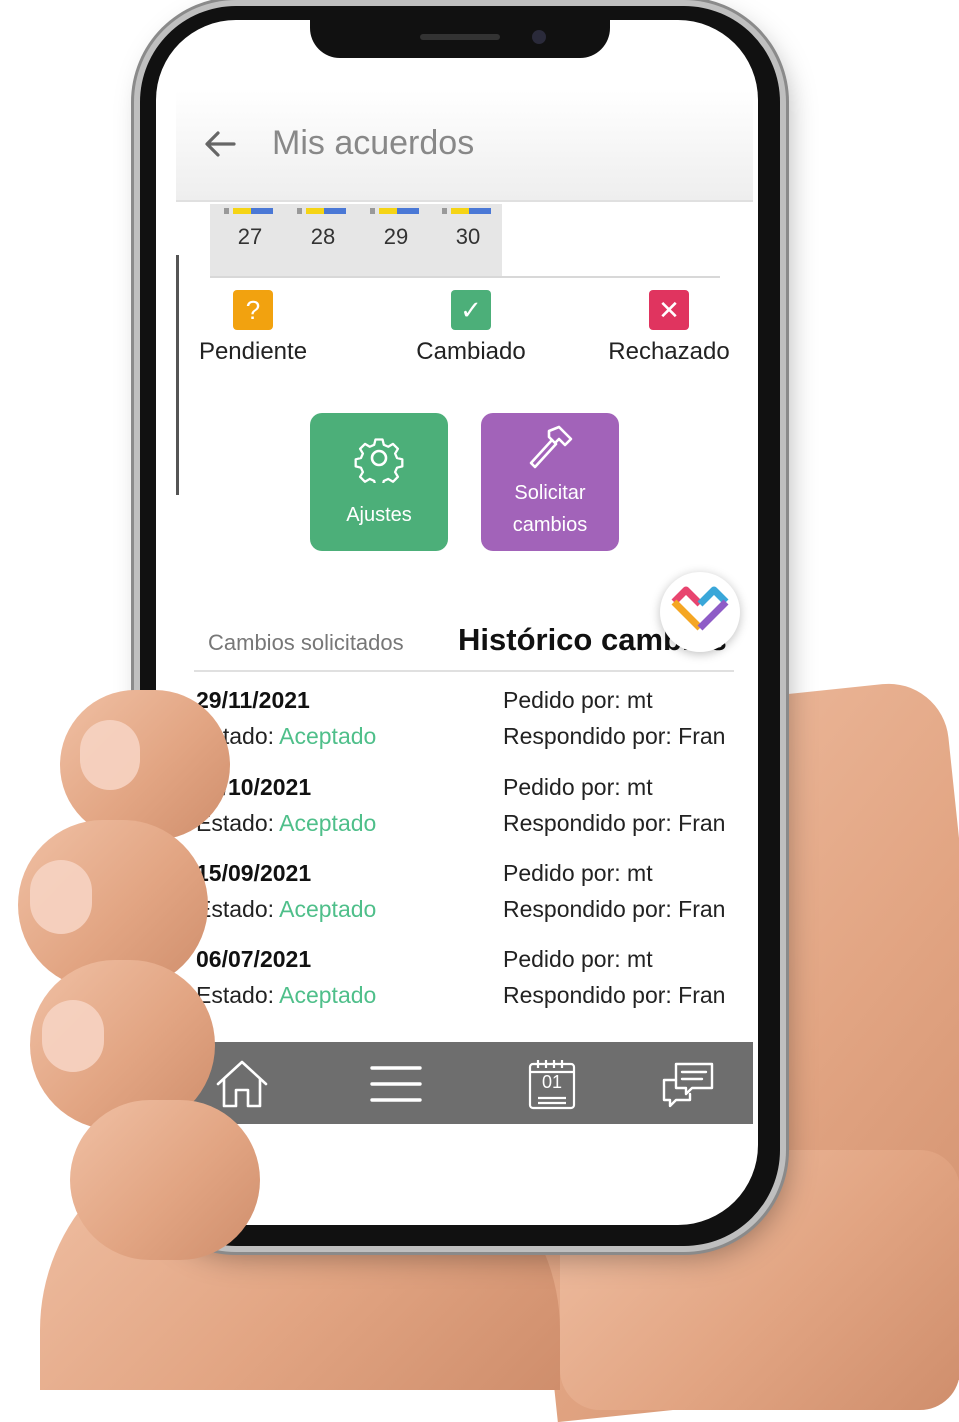 The width and height of the screenshot is (959, 1422). Describe the element at coordinates (471, 351) in the screenshot. I see `legend-label: Cambiado` at that location.